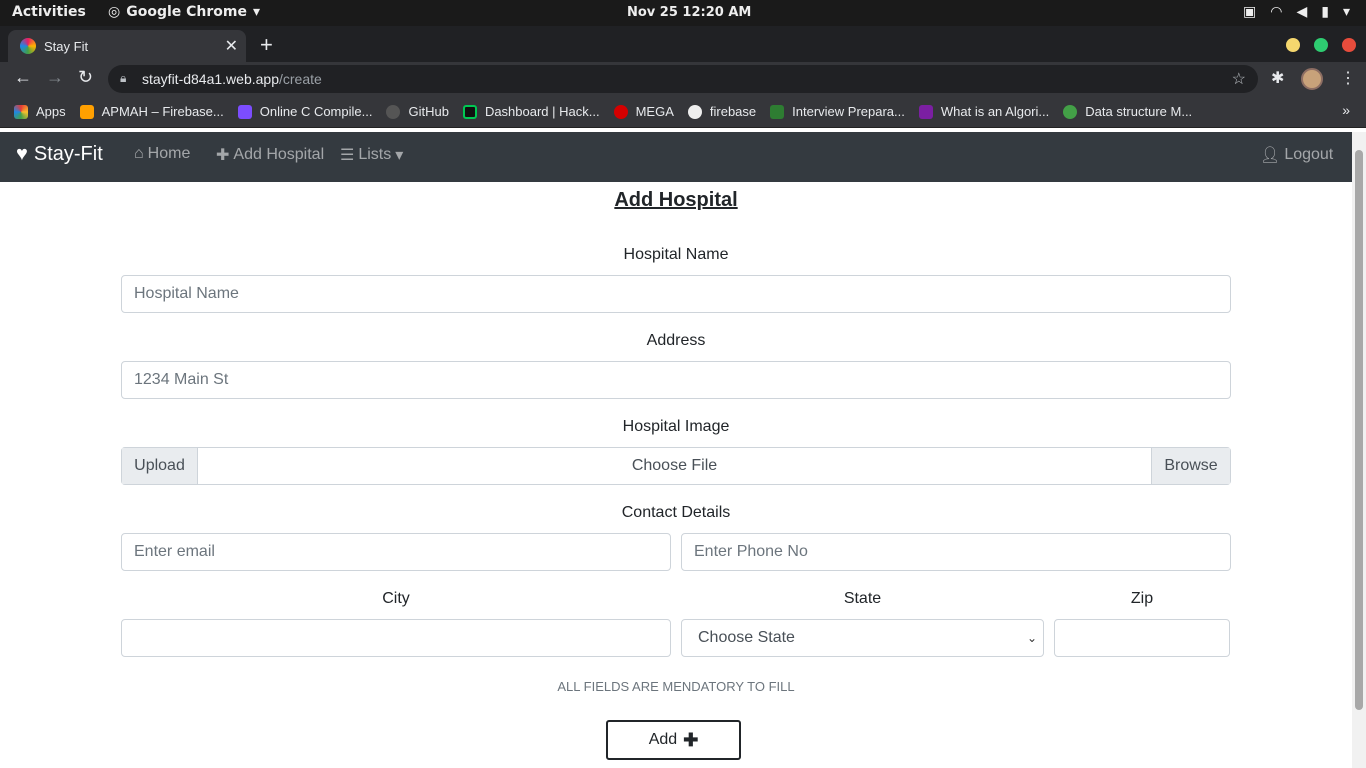  I want to click on page-scrollbar, so click(1359, 450).